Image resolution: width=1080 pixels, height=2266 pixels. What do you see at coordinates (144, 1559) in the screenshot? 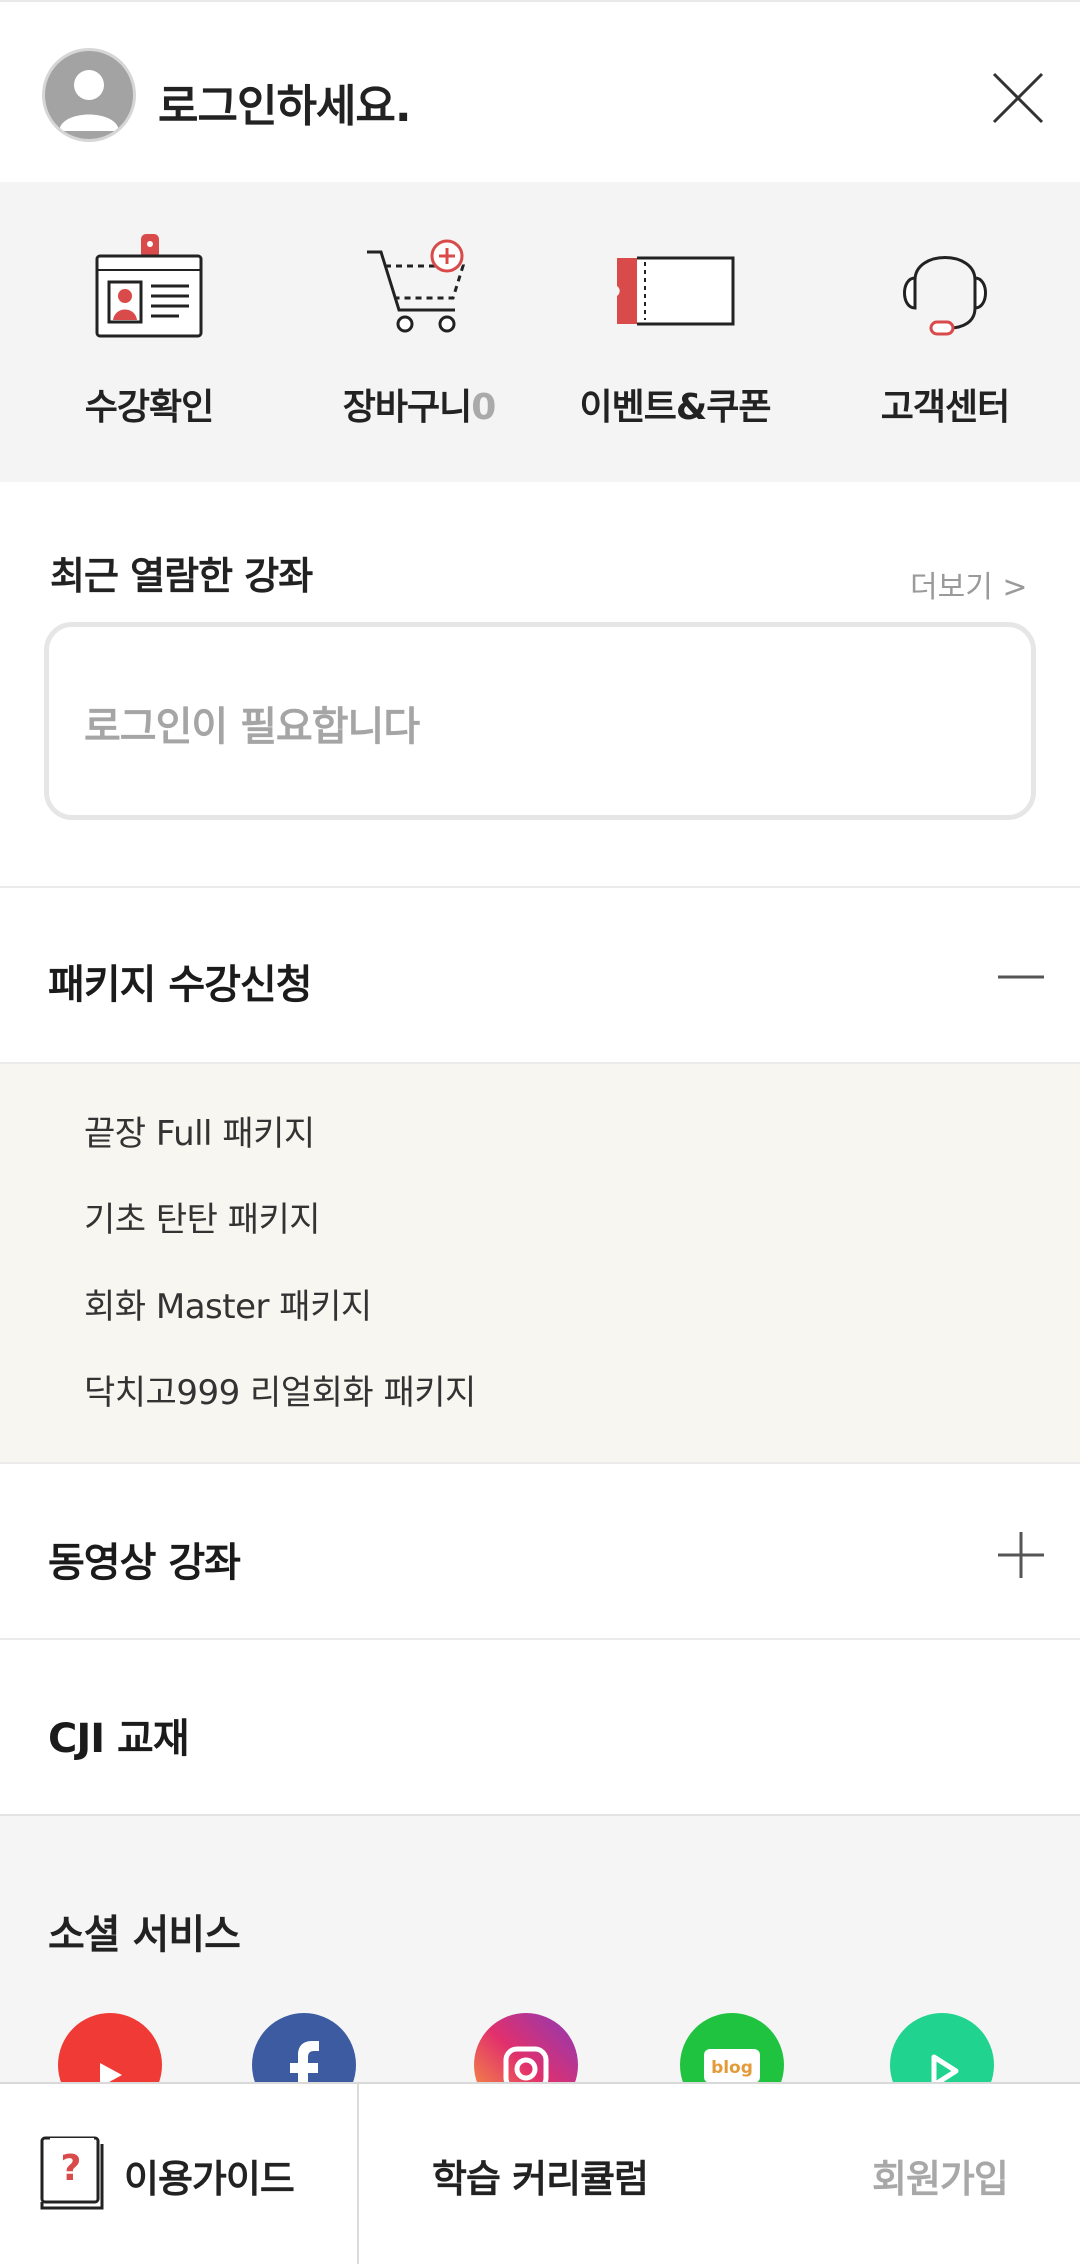
I see `accordion-video: 동영상 강좌` at bounding box center [144, 1559].